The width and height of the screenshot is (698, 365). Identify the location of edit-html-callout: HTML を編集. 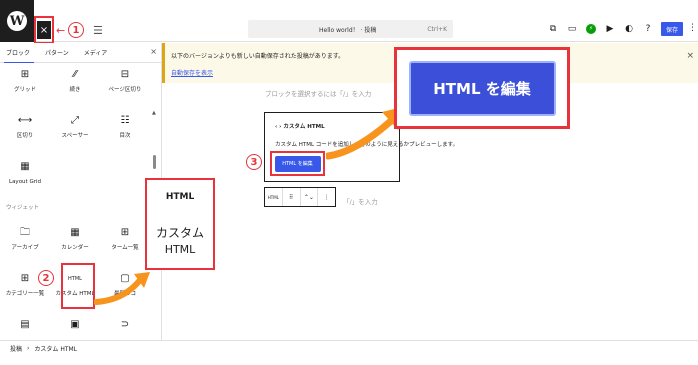
(482, 88).